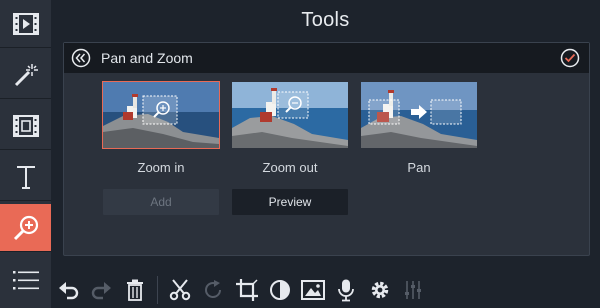 The image size is (600, 308). I want to click on gear-icon, so click(380, 290).